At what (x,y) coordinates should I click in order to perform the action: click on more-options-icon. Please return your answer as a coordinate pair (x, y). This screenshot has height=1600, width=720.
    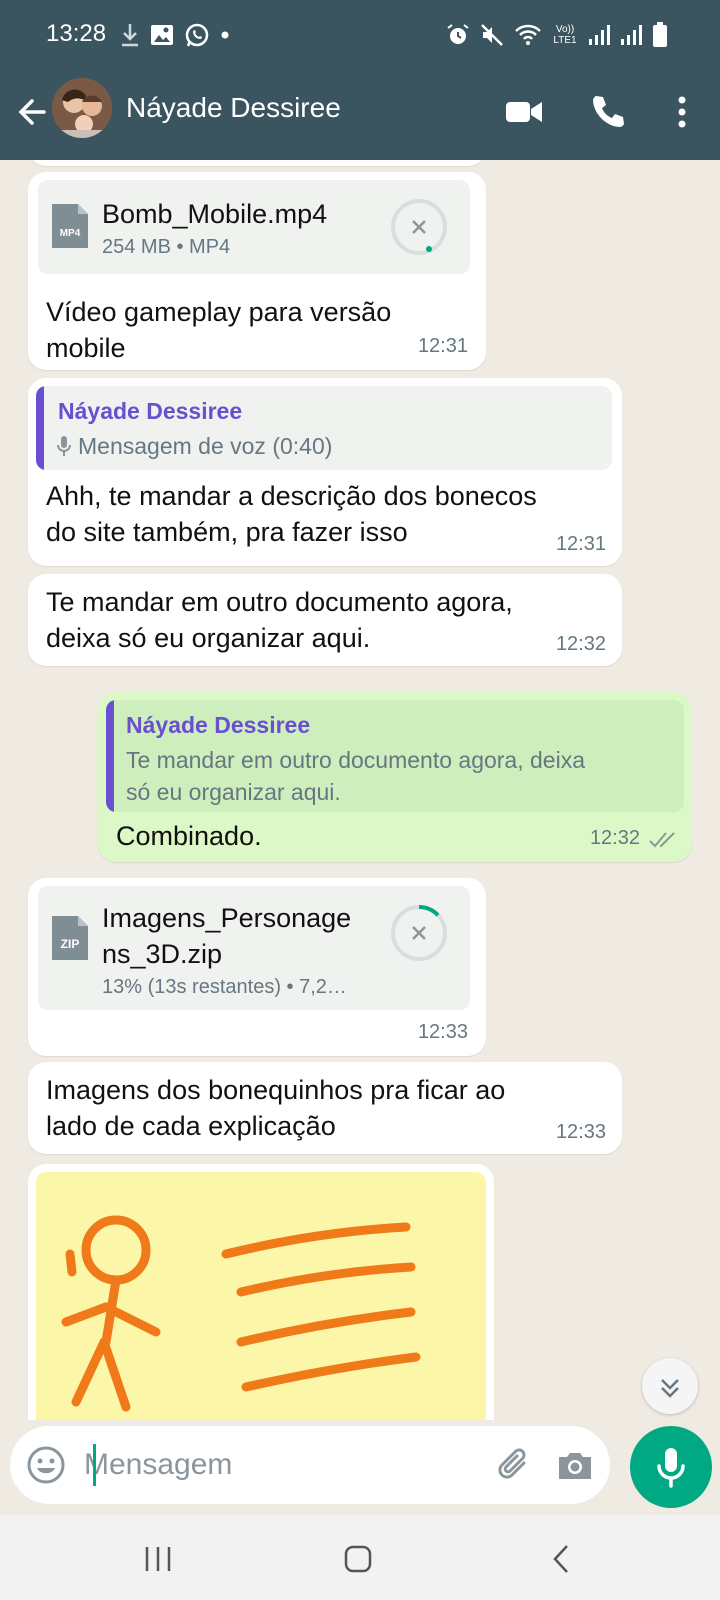
    Looking at the image, I should click on (682, 112).